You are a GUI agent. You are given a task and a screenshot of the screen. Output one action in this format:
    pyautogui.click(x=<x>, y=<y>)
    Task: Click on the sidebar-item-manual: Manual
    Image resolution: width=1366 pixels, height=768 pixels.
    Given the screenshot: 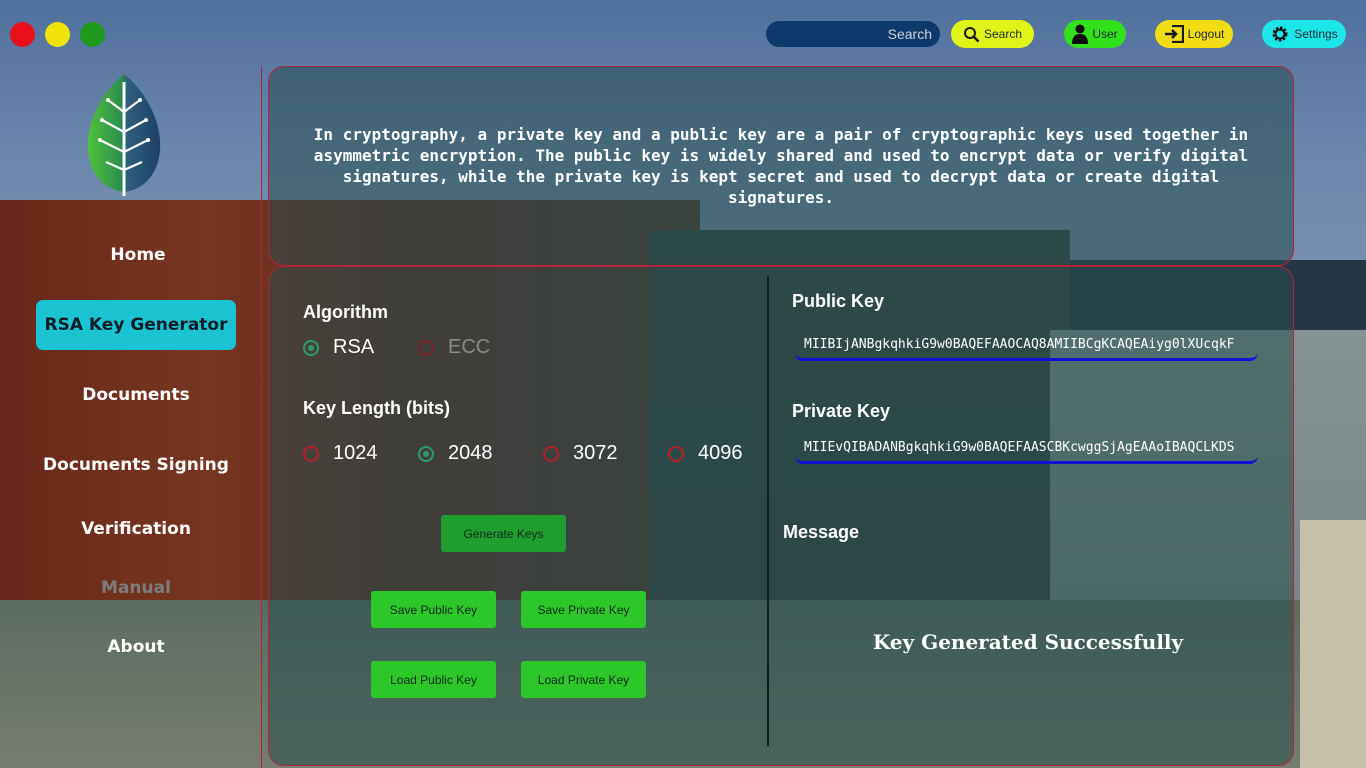 What is the action you would take?
    pyautogui.click(x=136, y=588)
    